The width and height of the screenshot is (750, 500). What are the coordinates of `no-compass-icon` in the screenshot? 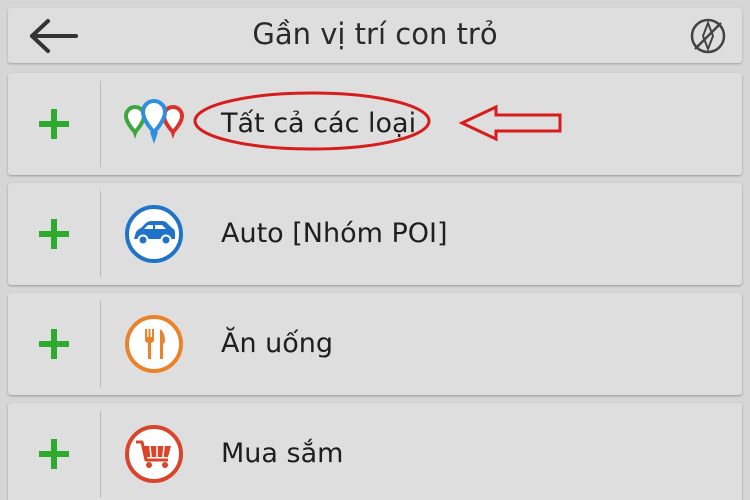 It's located at (708, 36).